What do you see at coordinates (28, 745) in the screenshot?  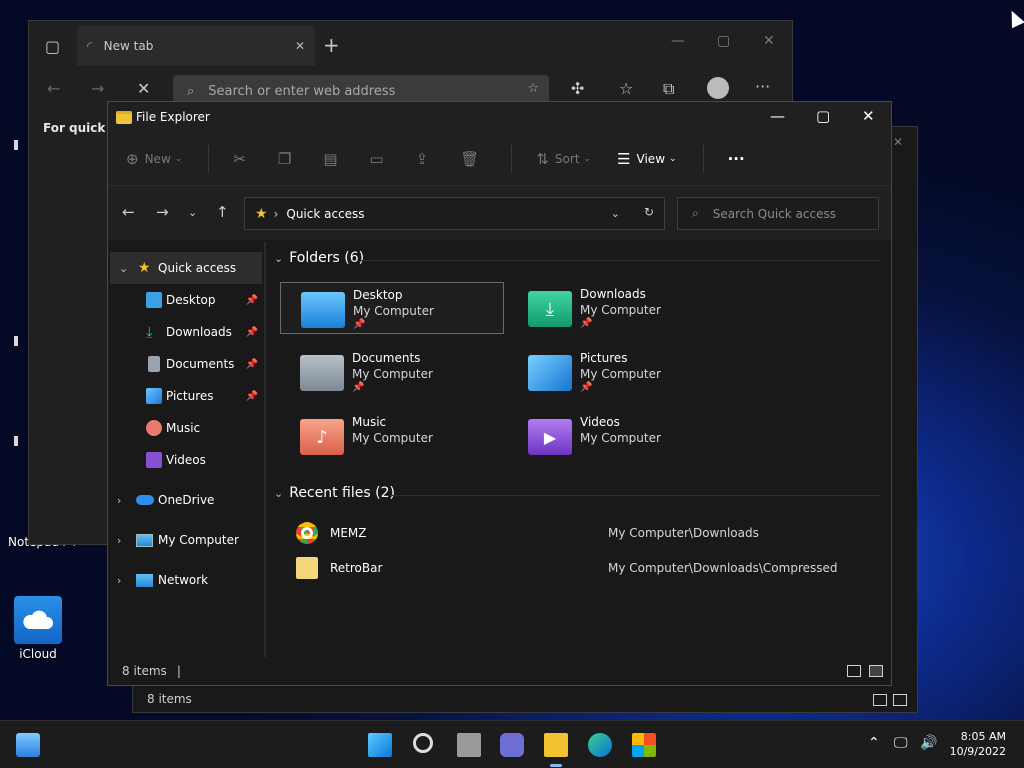 I see `widgets-icon` at bounding box center [28, 745].